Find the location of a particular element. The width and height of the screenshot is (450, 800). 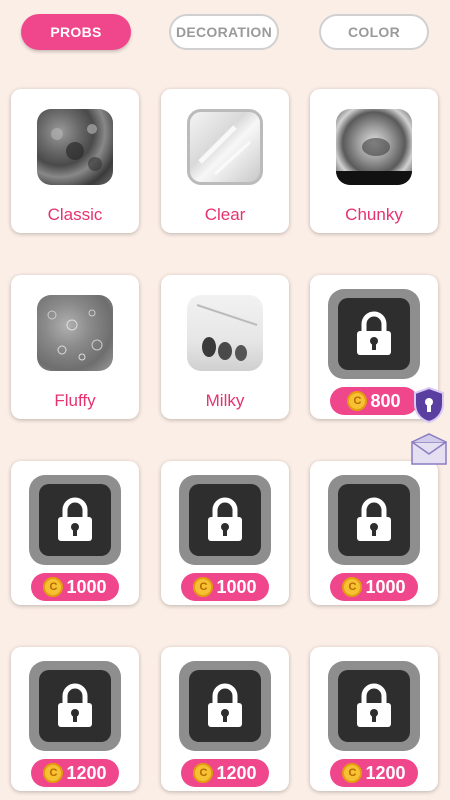

slime-thumbnail-chunky is located at coordinates (374, 147).